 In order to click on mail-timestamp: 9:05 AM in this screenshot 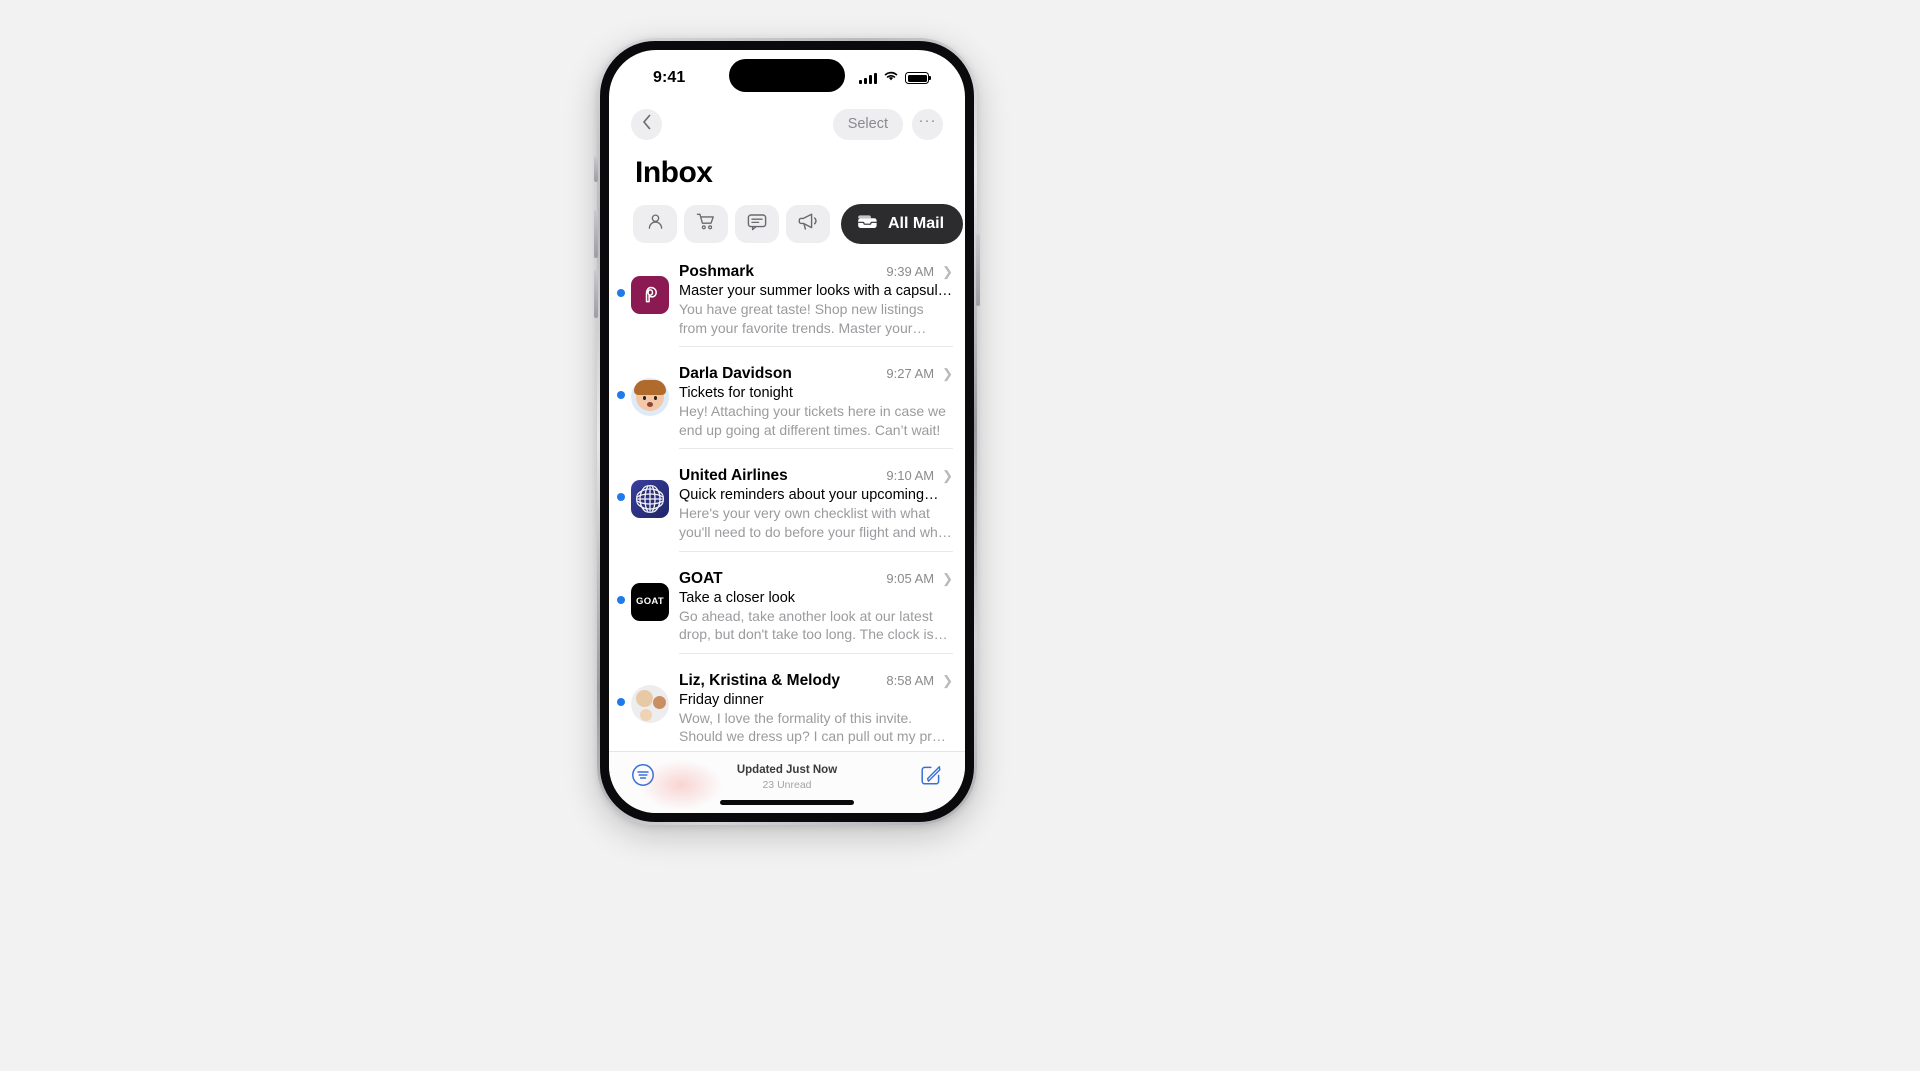, I will do `click(910, 578)`.